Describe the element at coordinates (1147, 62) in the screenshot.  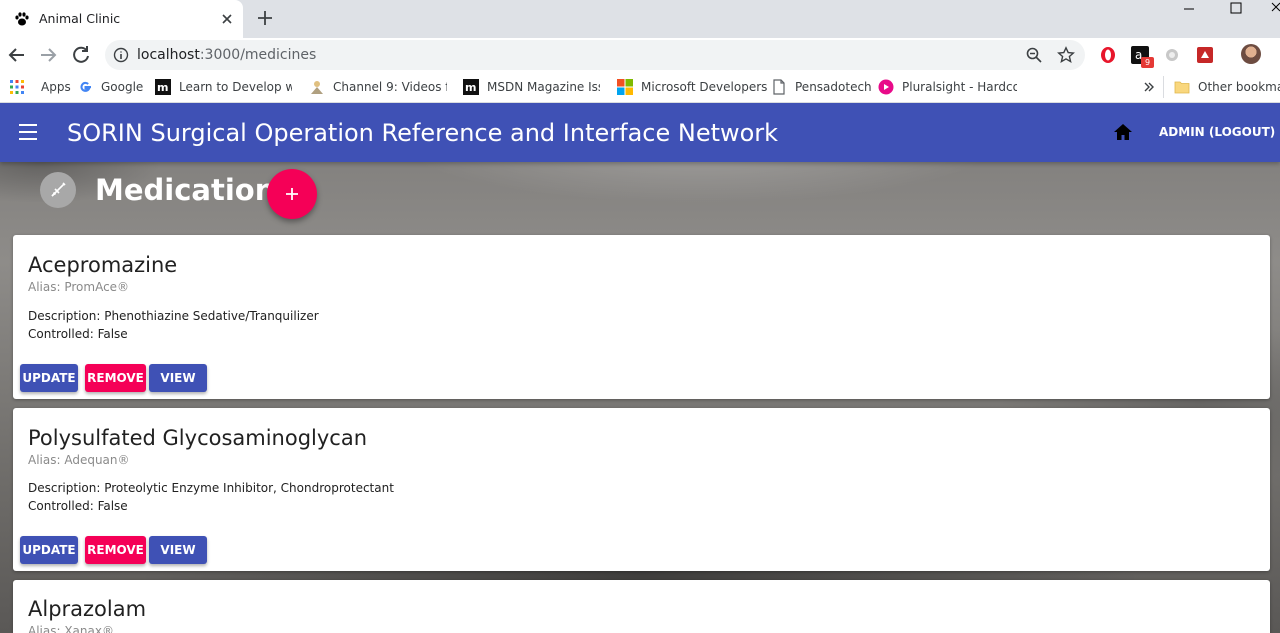
I see `extension-badge: 9` at that location.